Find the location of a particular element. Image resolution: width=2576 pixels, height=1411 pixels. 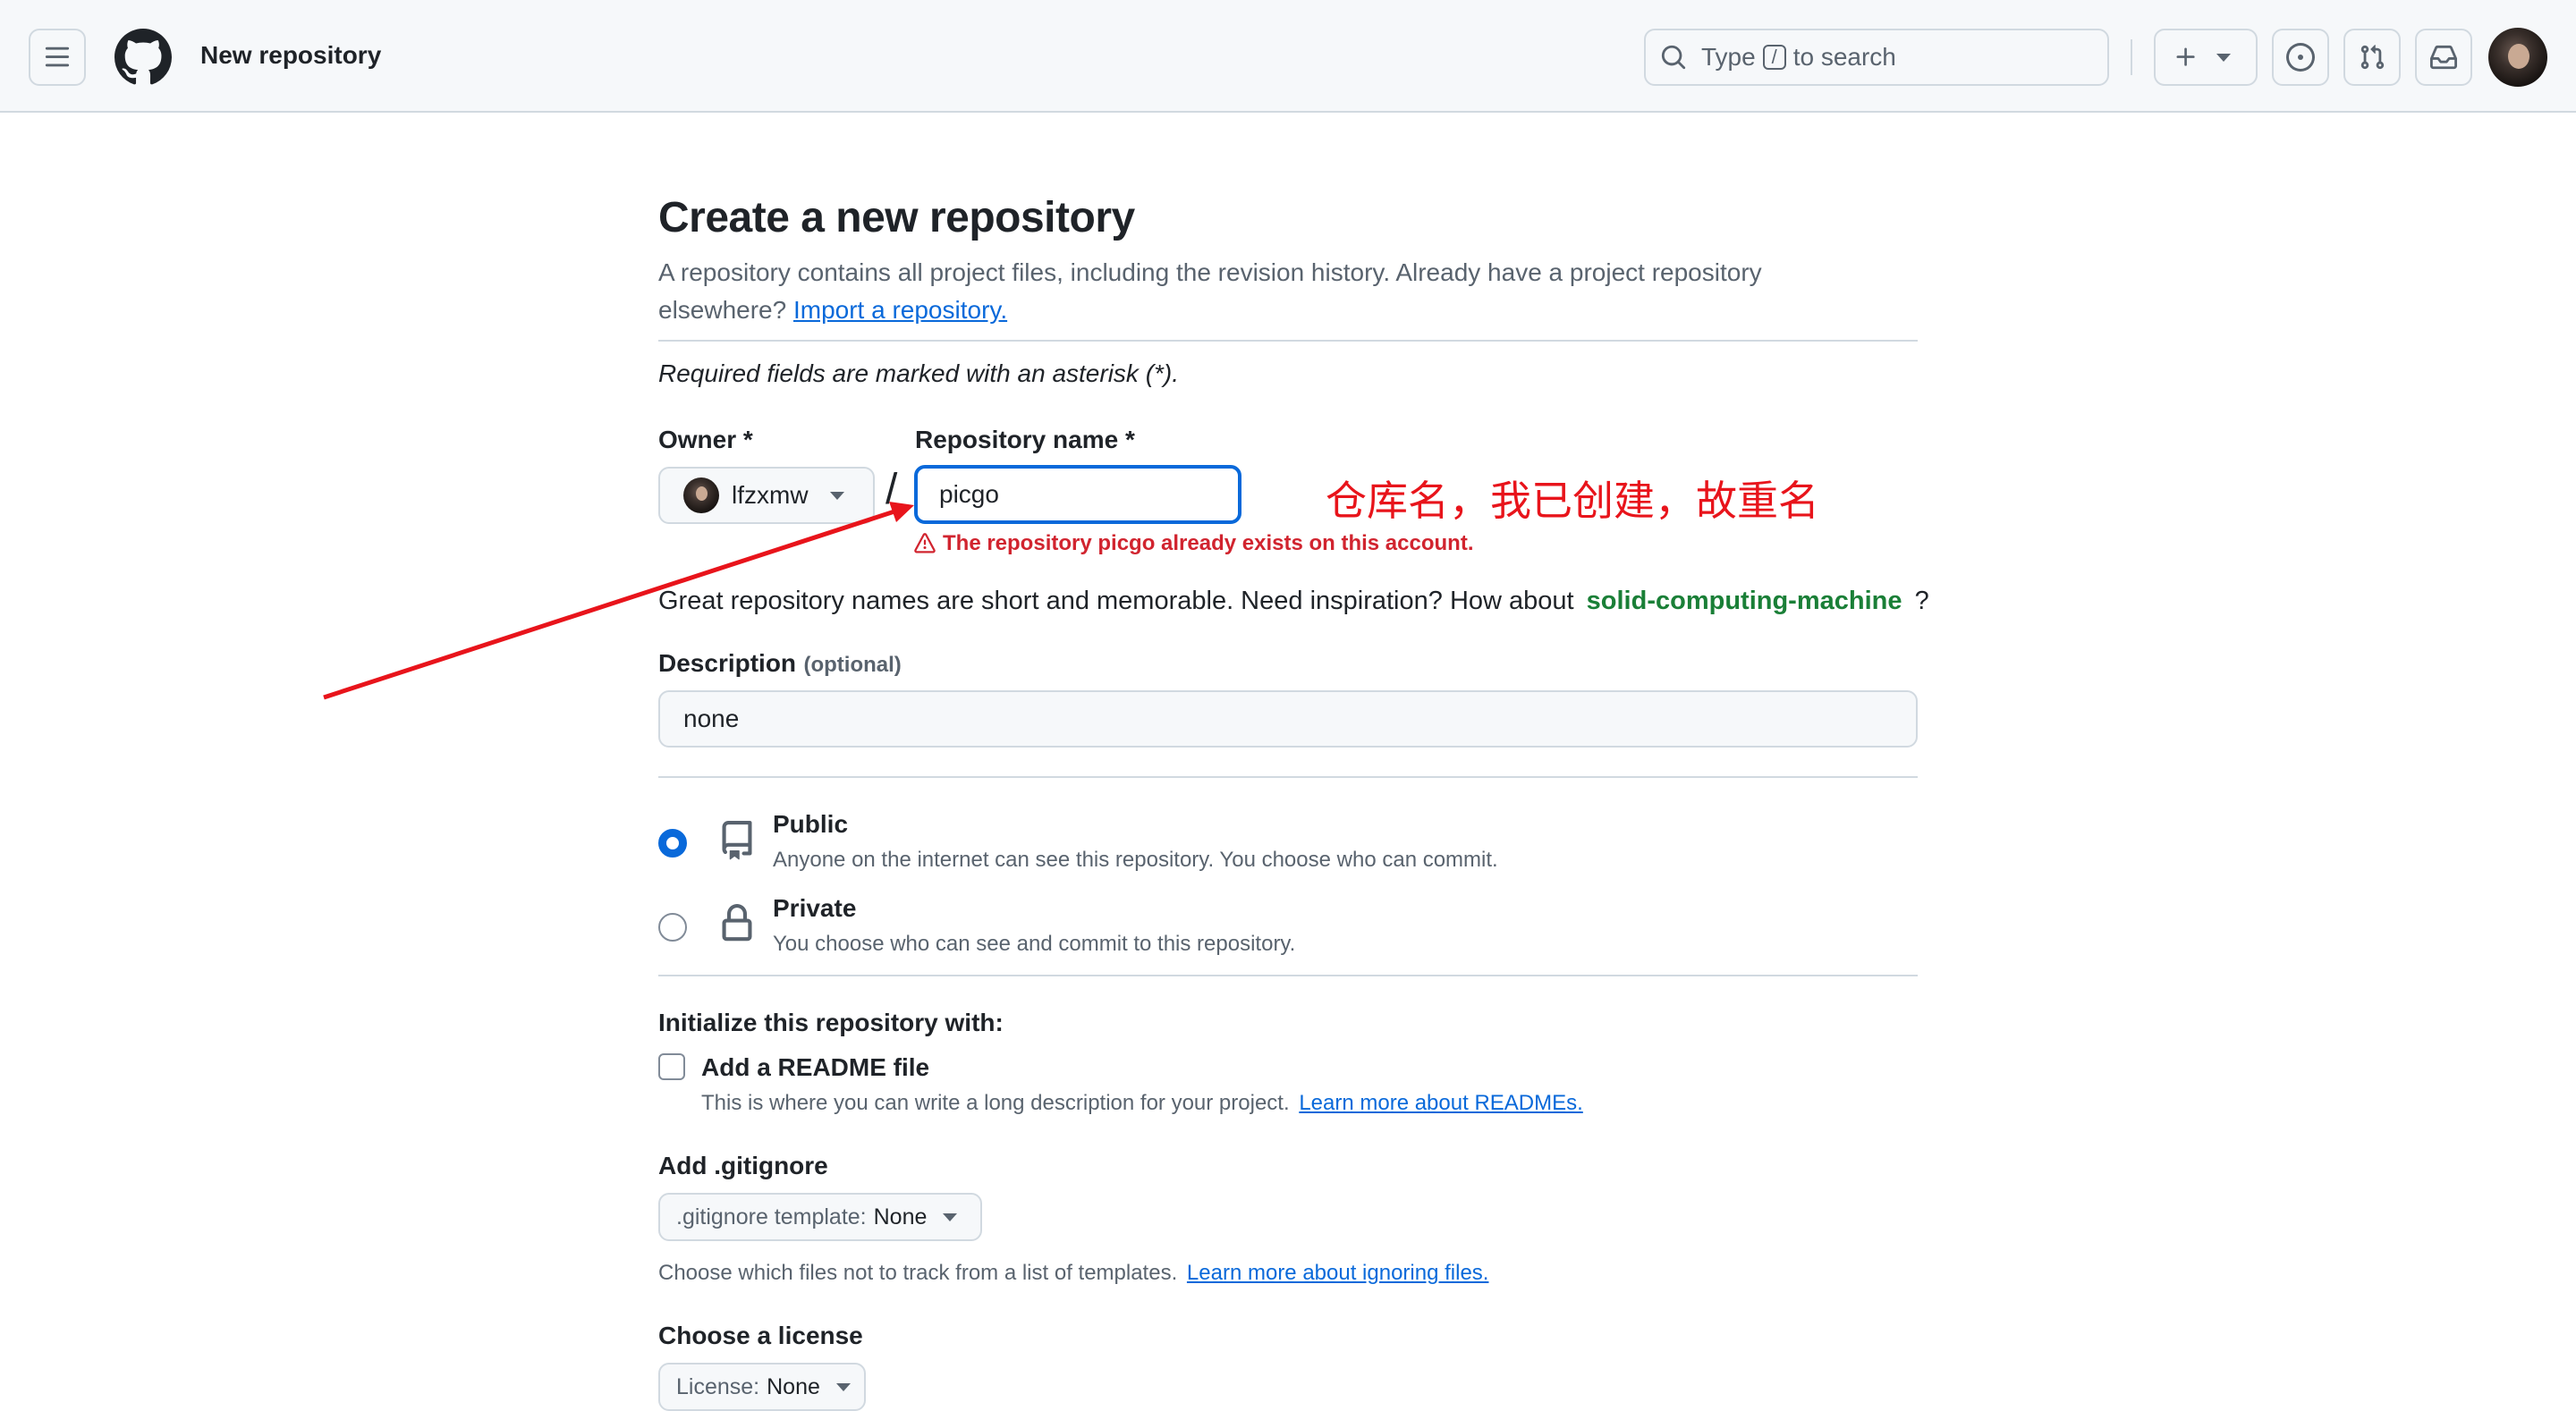

owner-select: lfzxmw is located at coordinates (766, 495).